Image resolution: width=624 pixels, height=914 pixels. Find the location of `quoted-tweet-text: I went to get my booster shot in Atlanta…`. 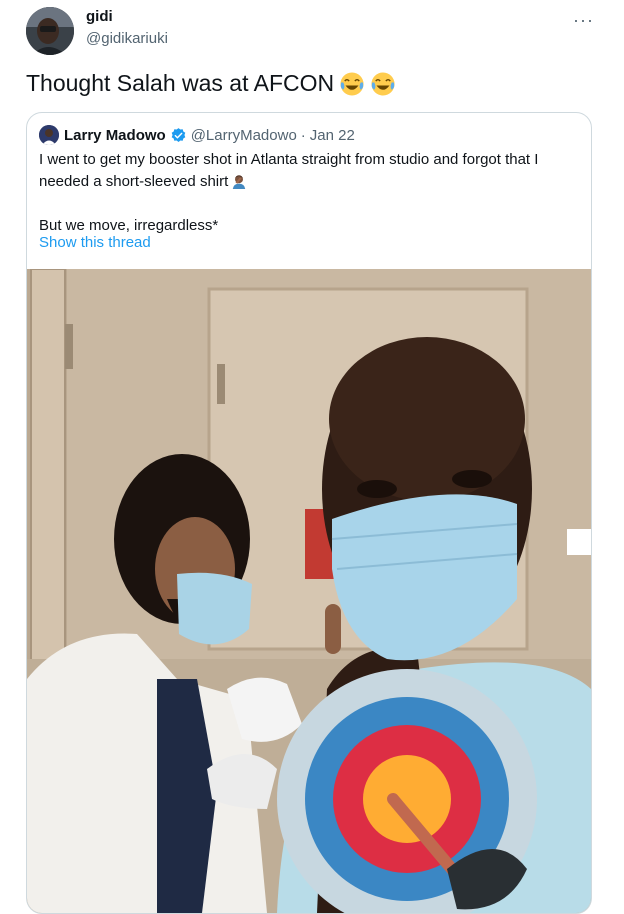

quoted-tweet-text: I went to get my booster shot in Atlanta… is located at coordinates (304, 193).